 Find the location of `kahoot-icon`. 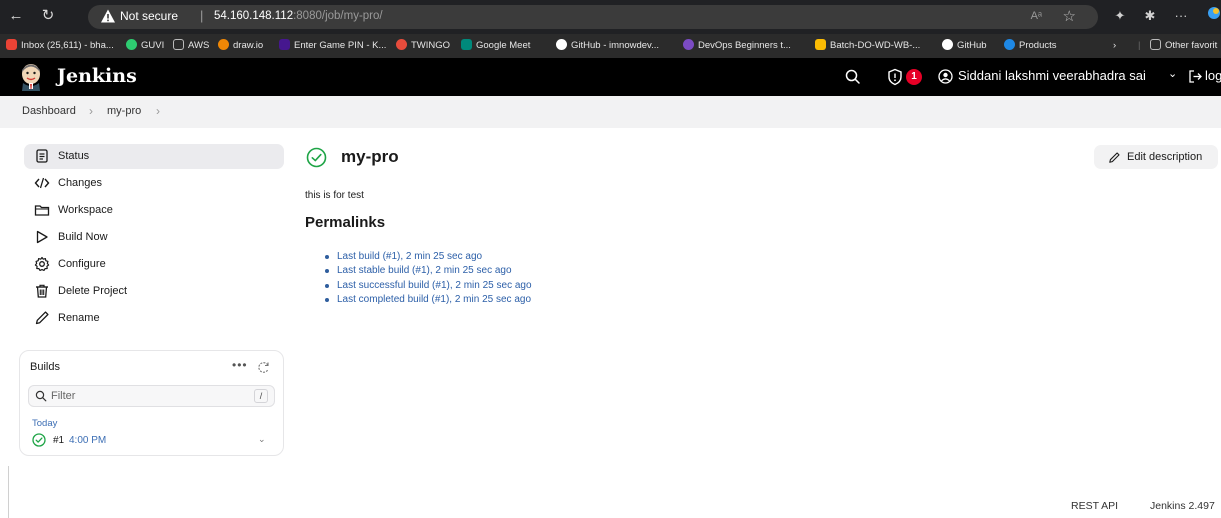

kahoot-icon is located at coordinates (284, 44).